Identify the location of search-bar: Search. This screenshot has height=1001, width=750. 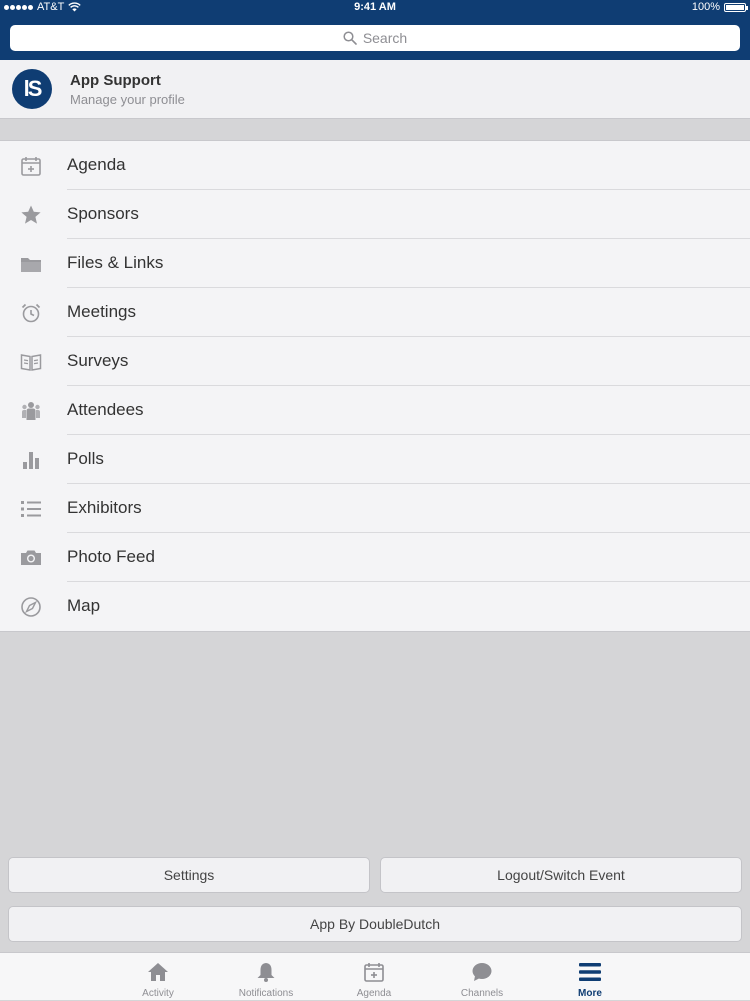
(375, 38).